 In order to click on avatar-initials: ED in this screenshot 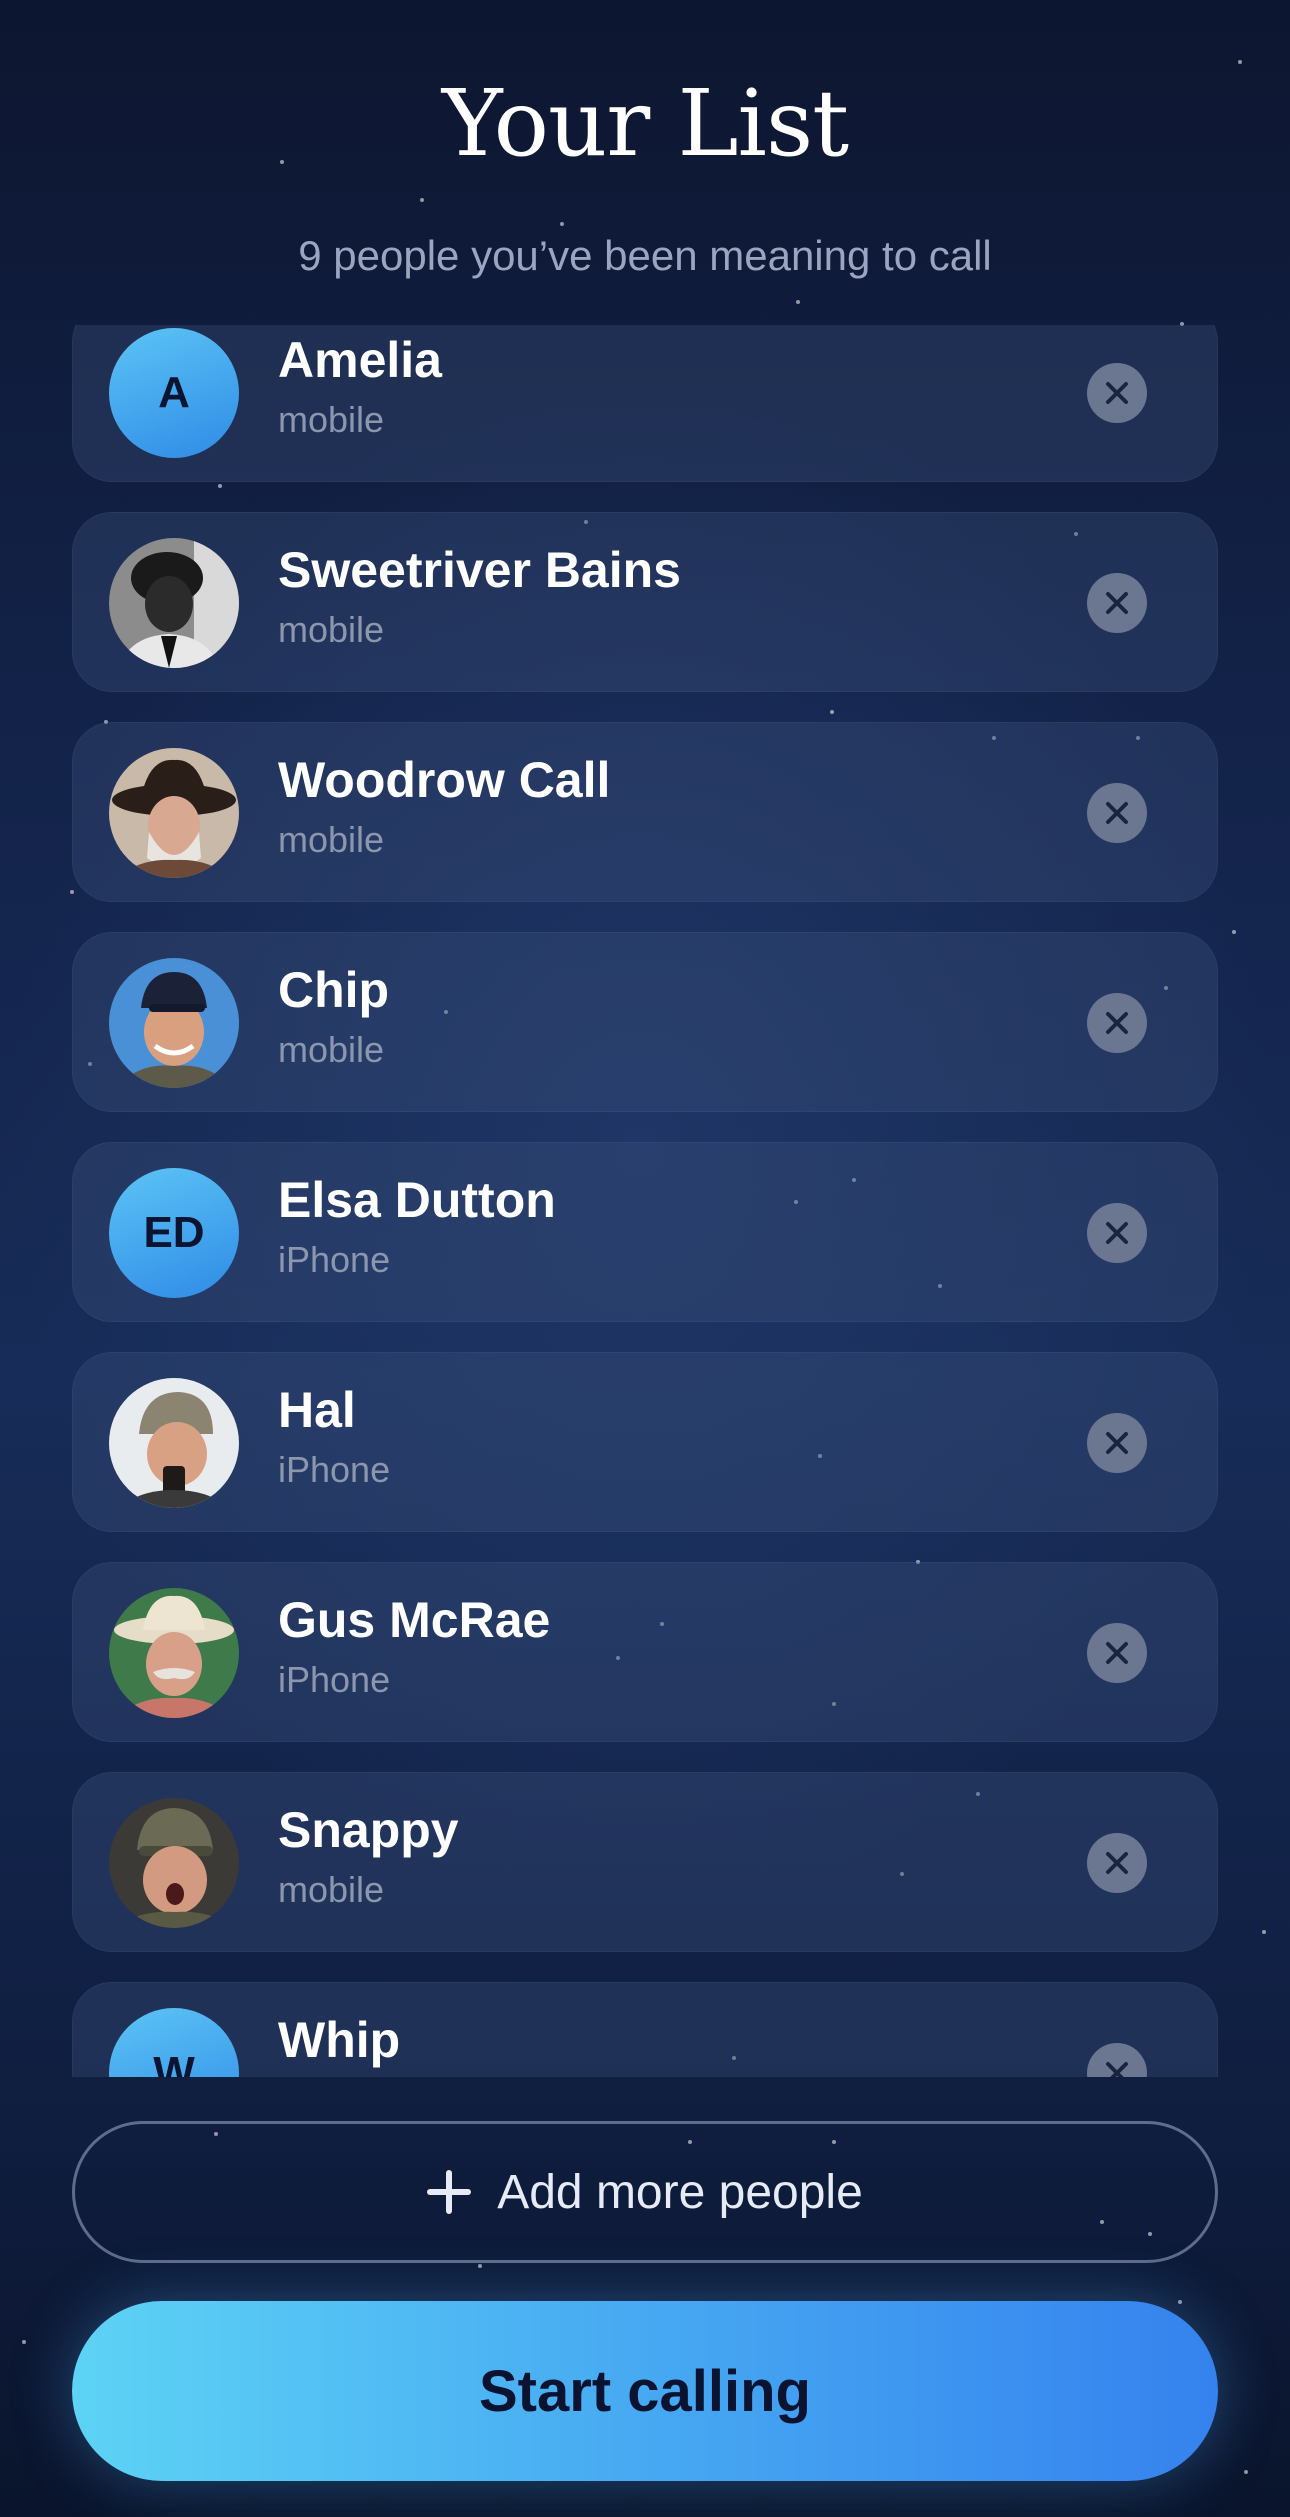, I will do `click(174, 1232)`.